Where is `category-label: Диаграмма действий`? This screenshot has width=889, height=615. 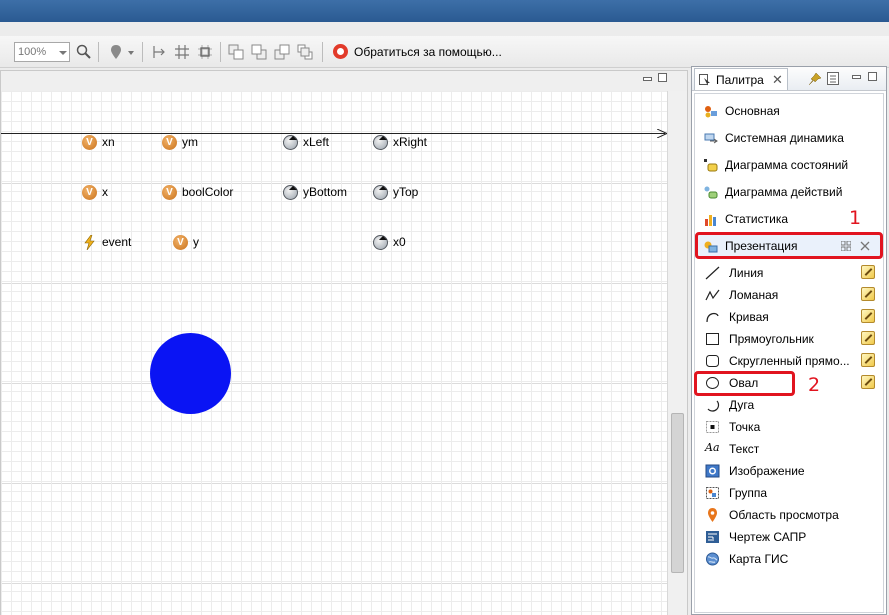 category-label: Диаграмма действий is located at coordinates (784, 192).